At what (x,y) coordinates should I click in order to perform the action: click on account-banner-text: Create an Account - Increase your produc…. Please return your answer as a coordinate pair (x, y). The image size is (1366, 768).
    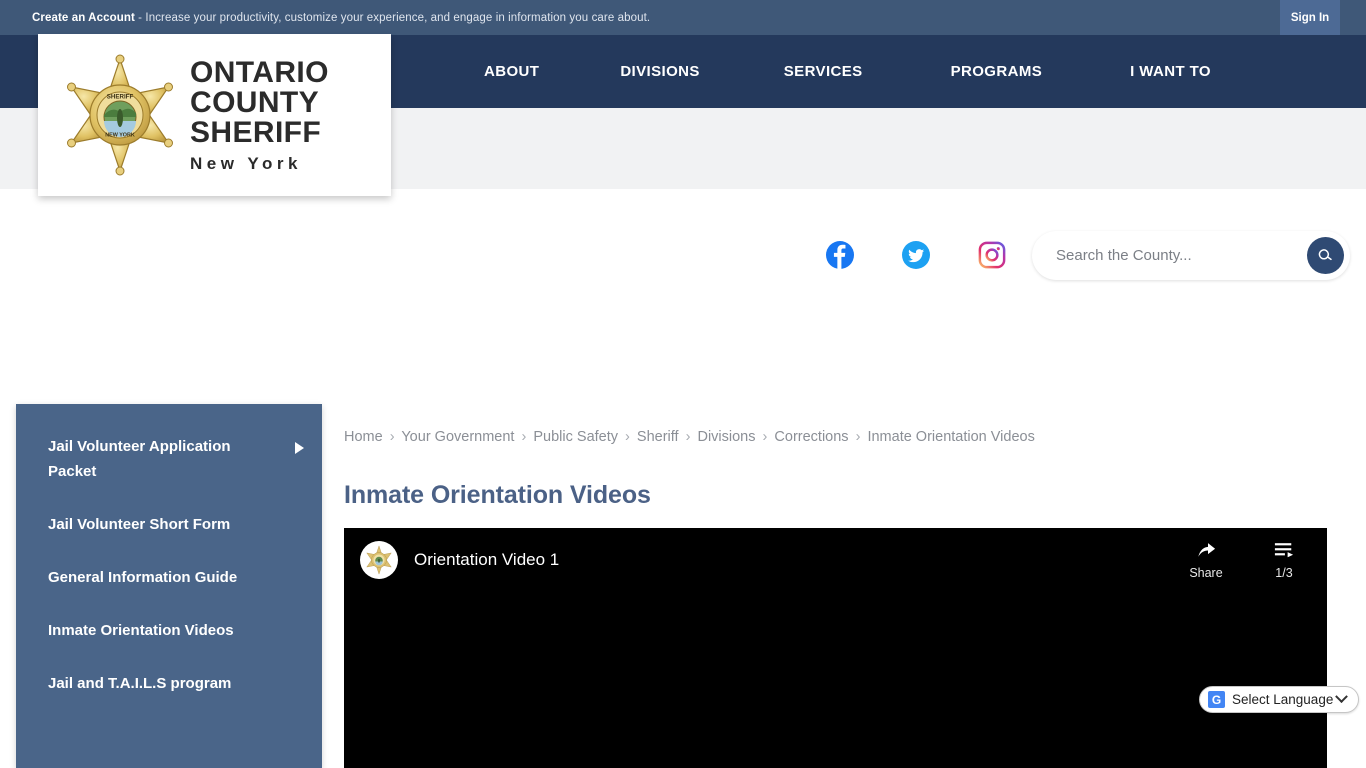
    Looking at the image, I should click on (341, 18).